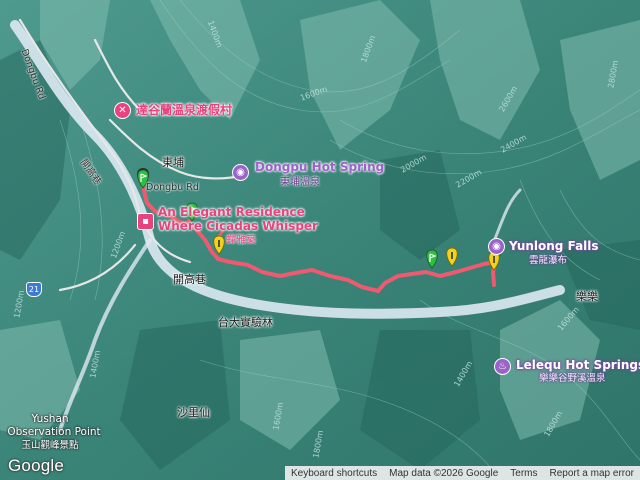 The image size is (640, 480). Describe the element at coordinates (54, 432) in the screenshot. I see `yushan-obs-label-line2: Observation Point` at that location.